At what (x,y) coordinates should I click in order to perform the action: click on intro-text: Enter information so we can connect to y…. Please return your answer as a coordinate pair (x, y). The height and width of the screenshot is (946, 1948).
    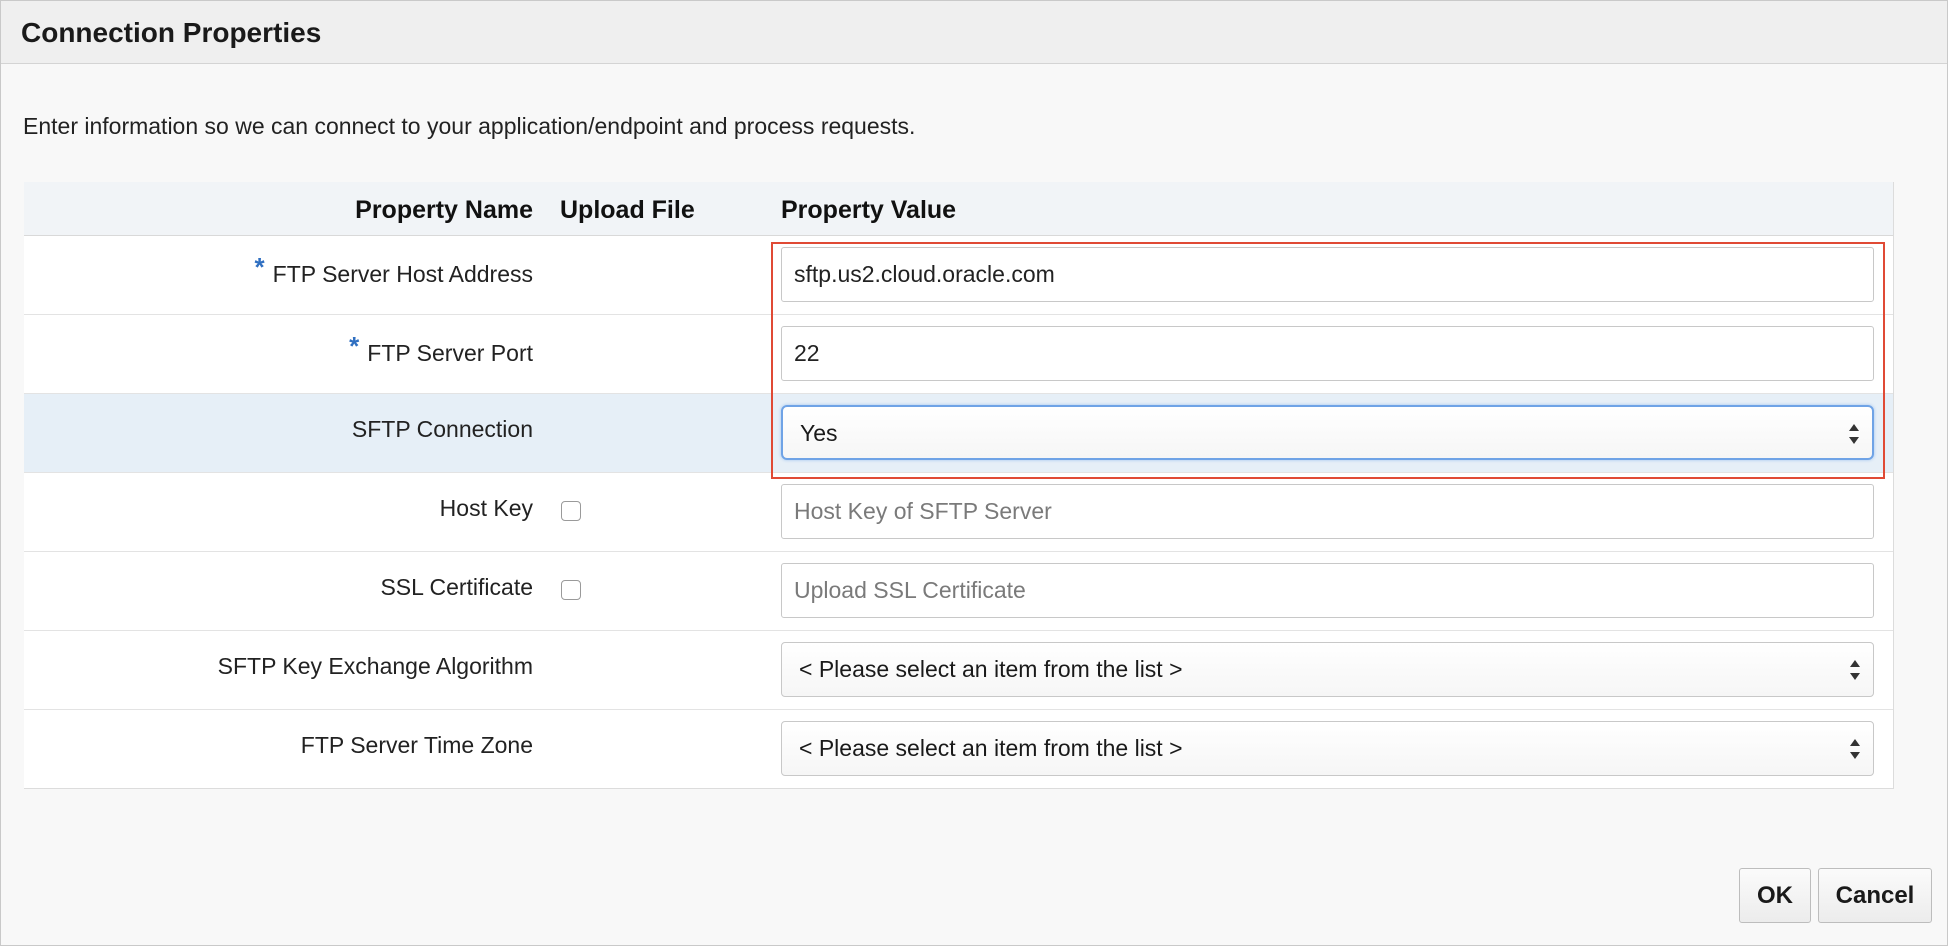
    Looking at the image, I should click on (469, 126).